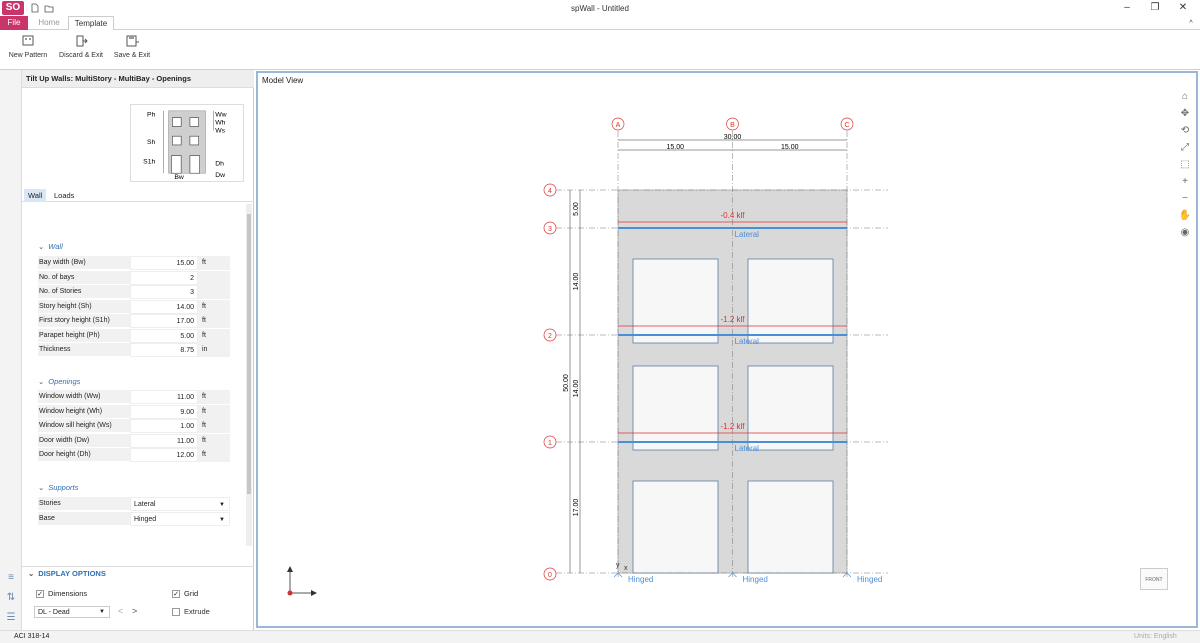 This screenshot has width=1200, height=643. I want to click on openings-section-header: ⌄ Openings, so click(59, 381).